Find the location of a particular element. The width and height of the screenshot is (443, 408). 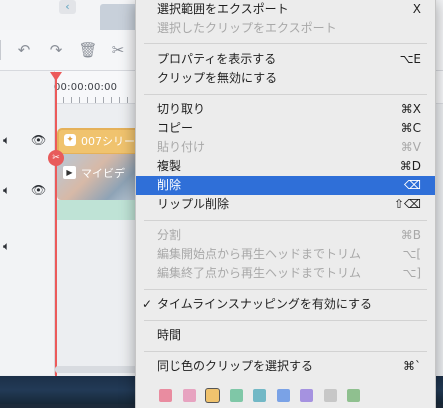

menu-item-split: 分割 ⌘B is located at coordinates (285, 235).